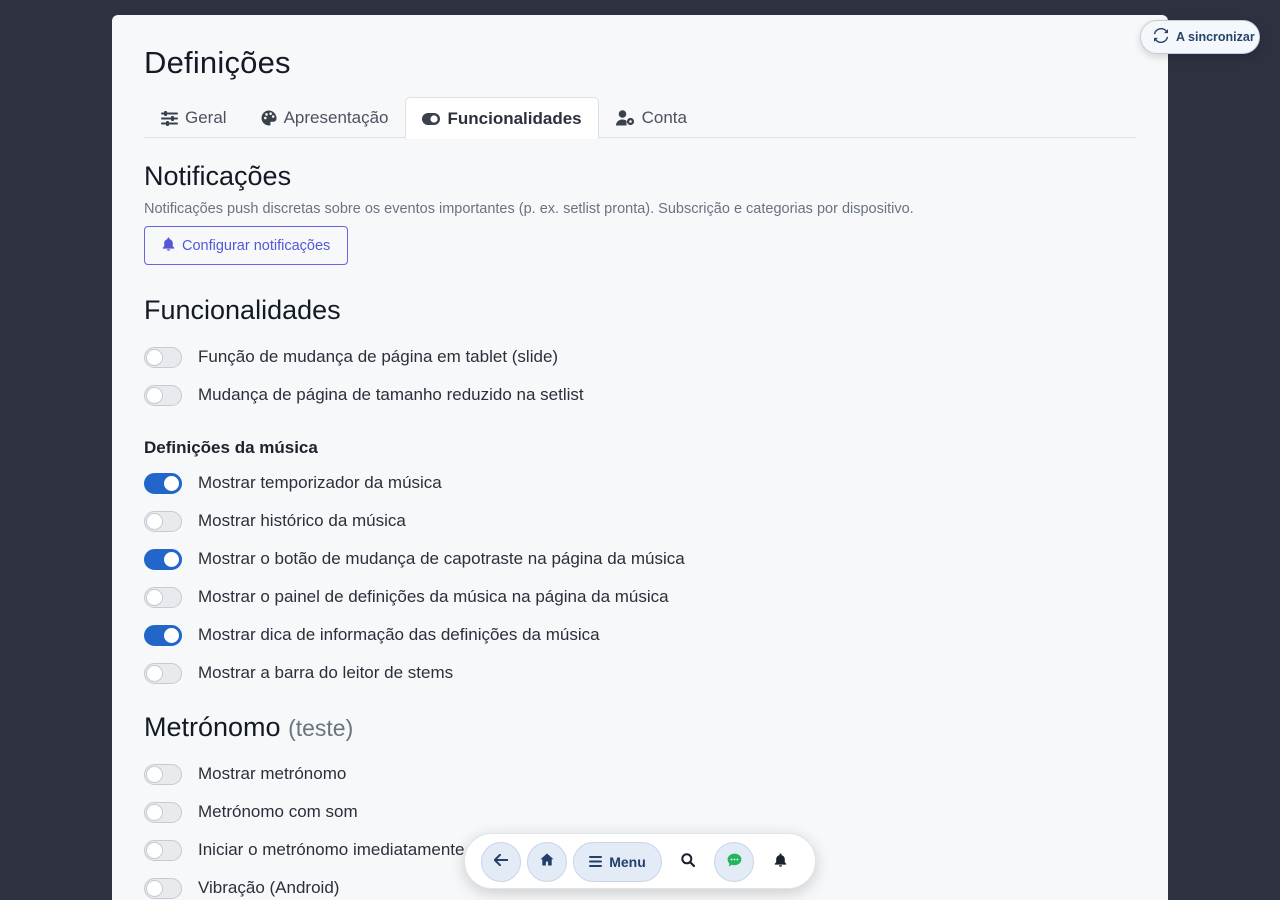 The height and width of the screenshot is (900, 1280). Describe the element at coordinates (640, 521) in the screenshot. I see `toggle-row: Mostrar histórico da música` at that location.